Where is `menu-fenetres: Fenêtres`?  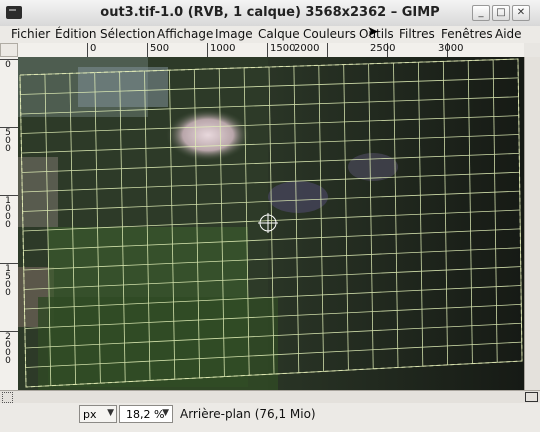
menu-fenetres: Fenêtres is located at coordinates (467, 34).